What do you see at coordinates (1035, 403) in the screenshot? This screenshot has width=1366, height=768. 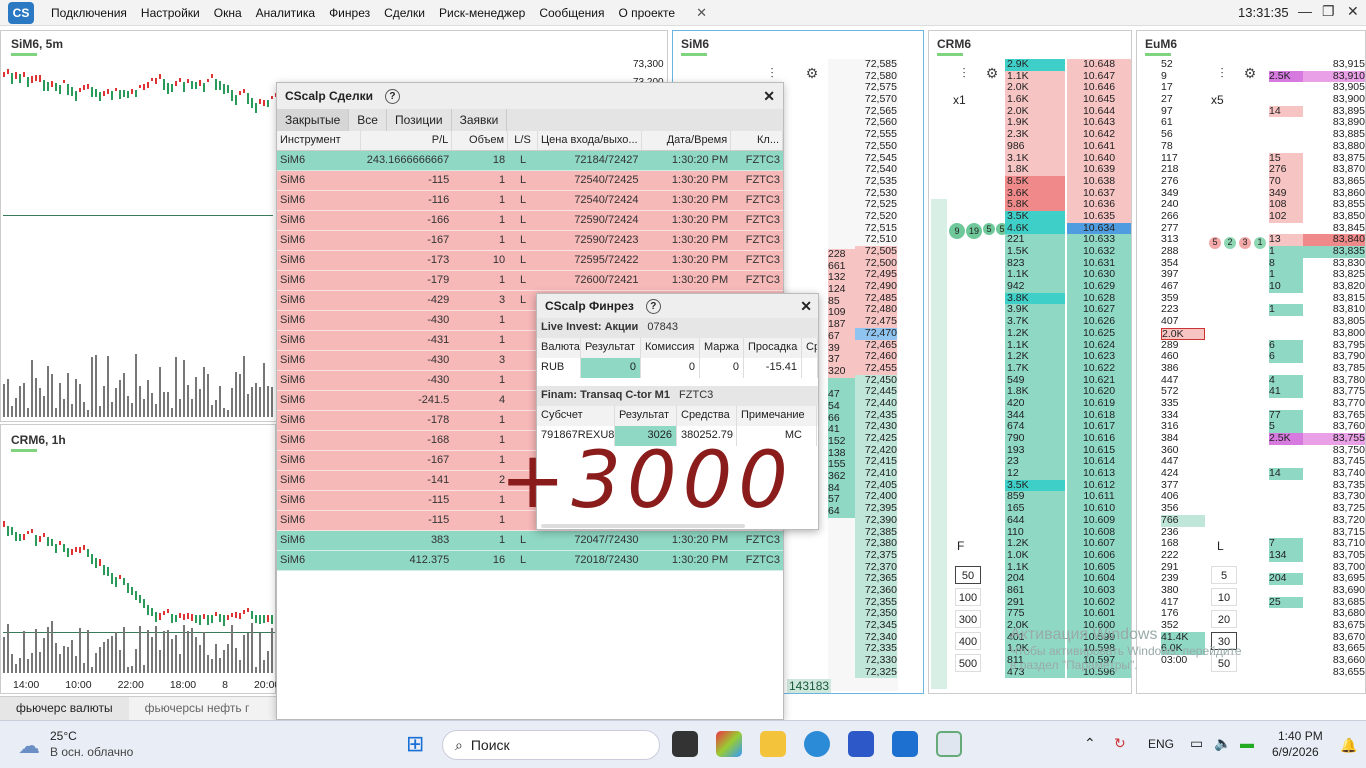 I see `book-cell: 420` at bounding box center [1035, 403].